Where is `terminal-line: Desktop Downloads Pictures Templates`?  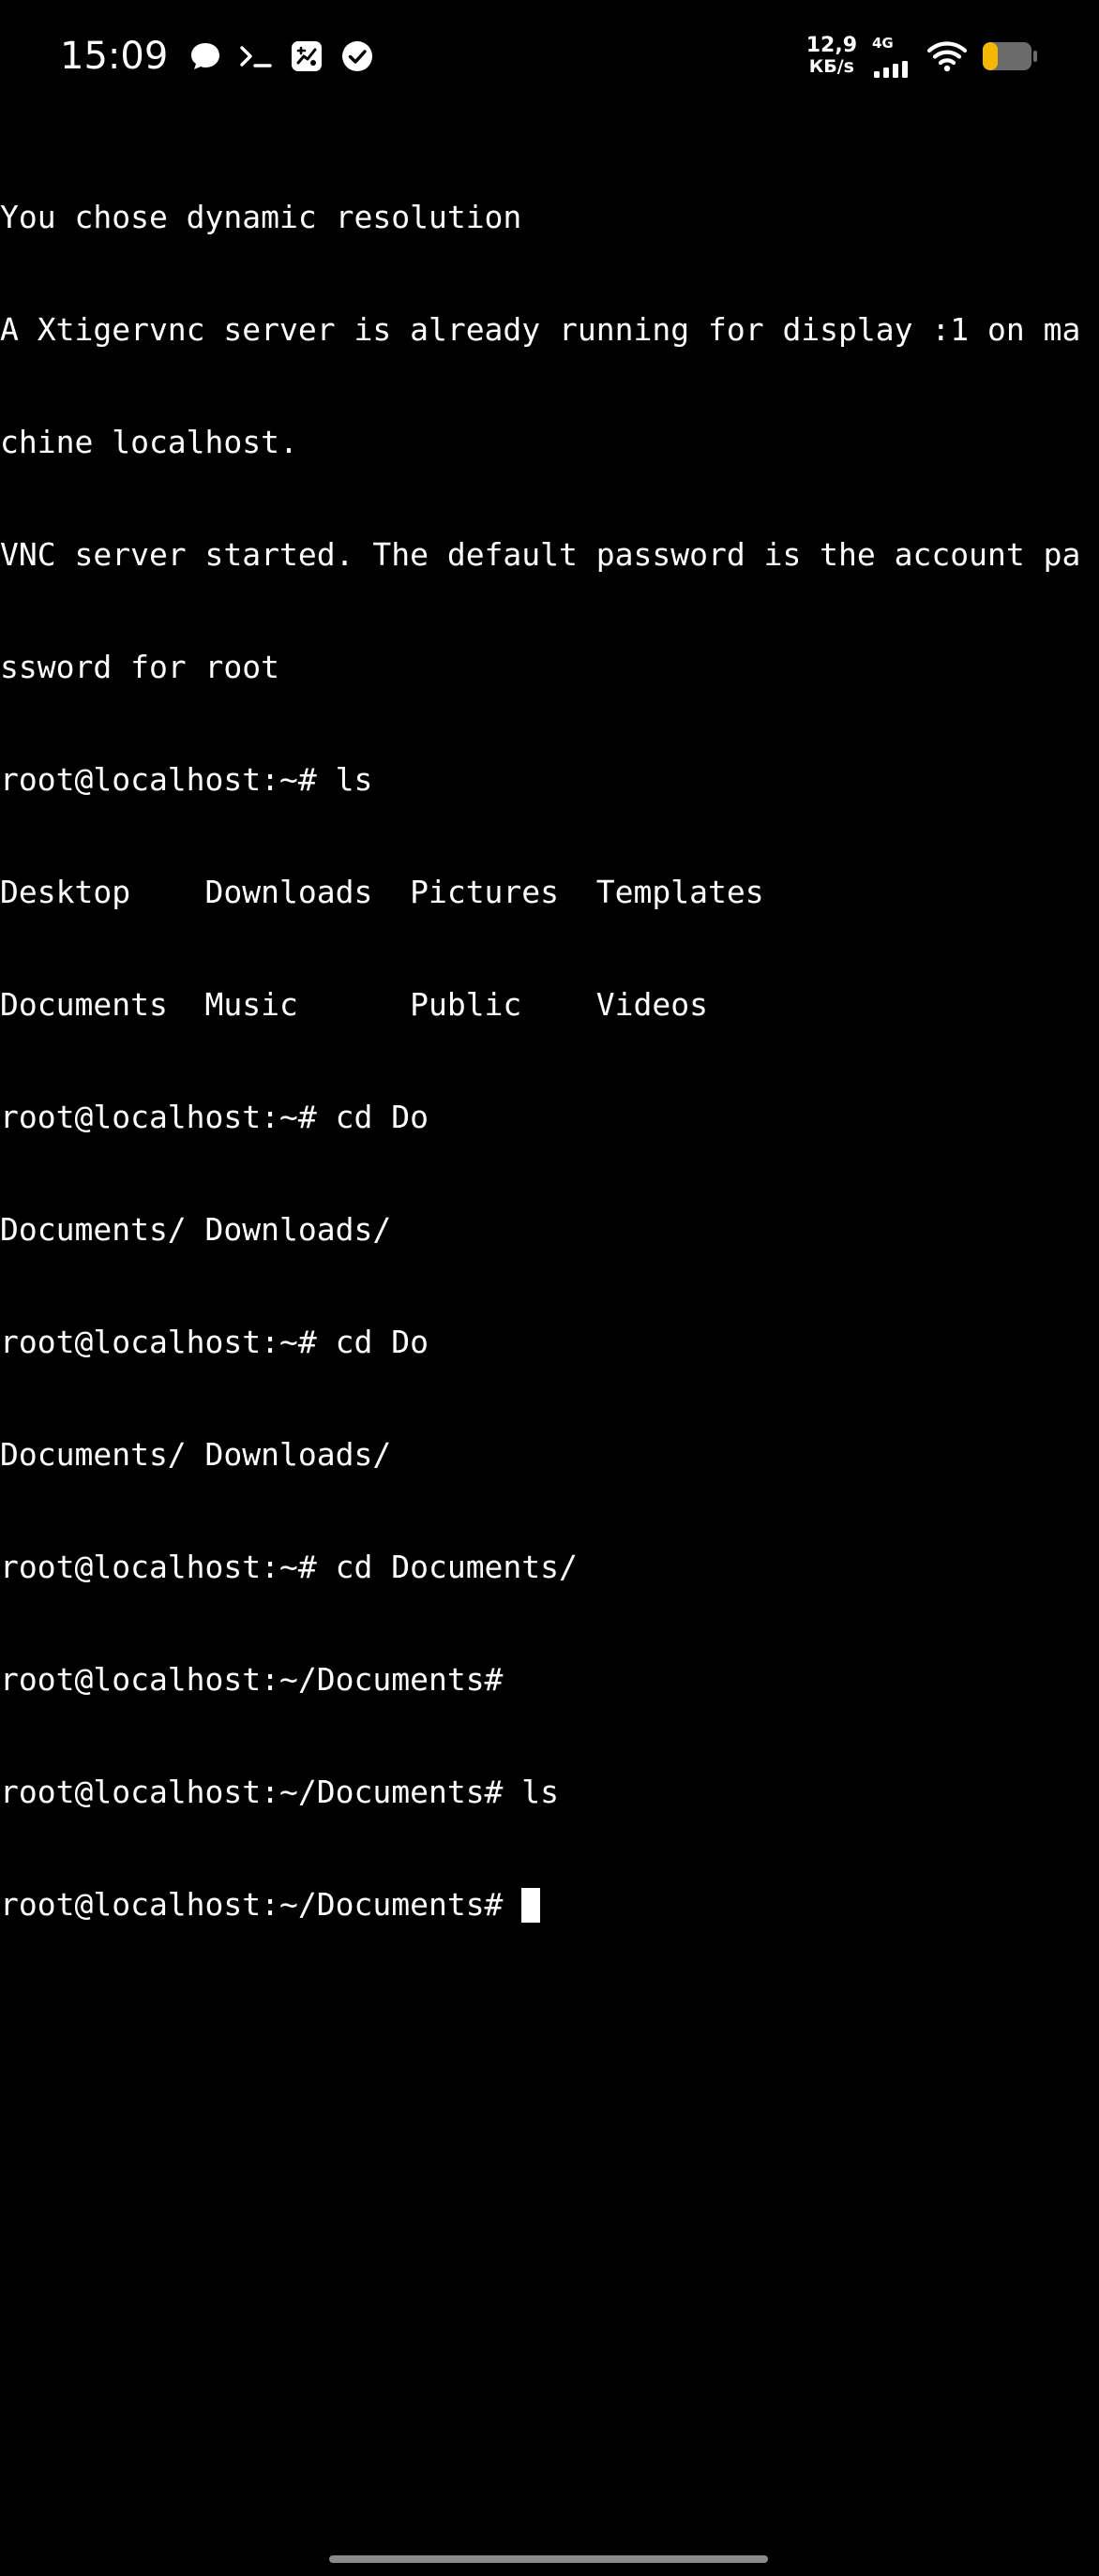
terminal-line: Desktop Downloads Pictures Templates is located at coordinates (382, 892).